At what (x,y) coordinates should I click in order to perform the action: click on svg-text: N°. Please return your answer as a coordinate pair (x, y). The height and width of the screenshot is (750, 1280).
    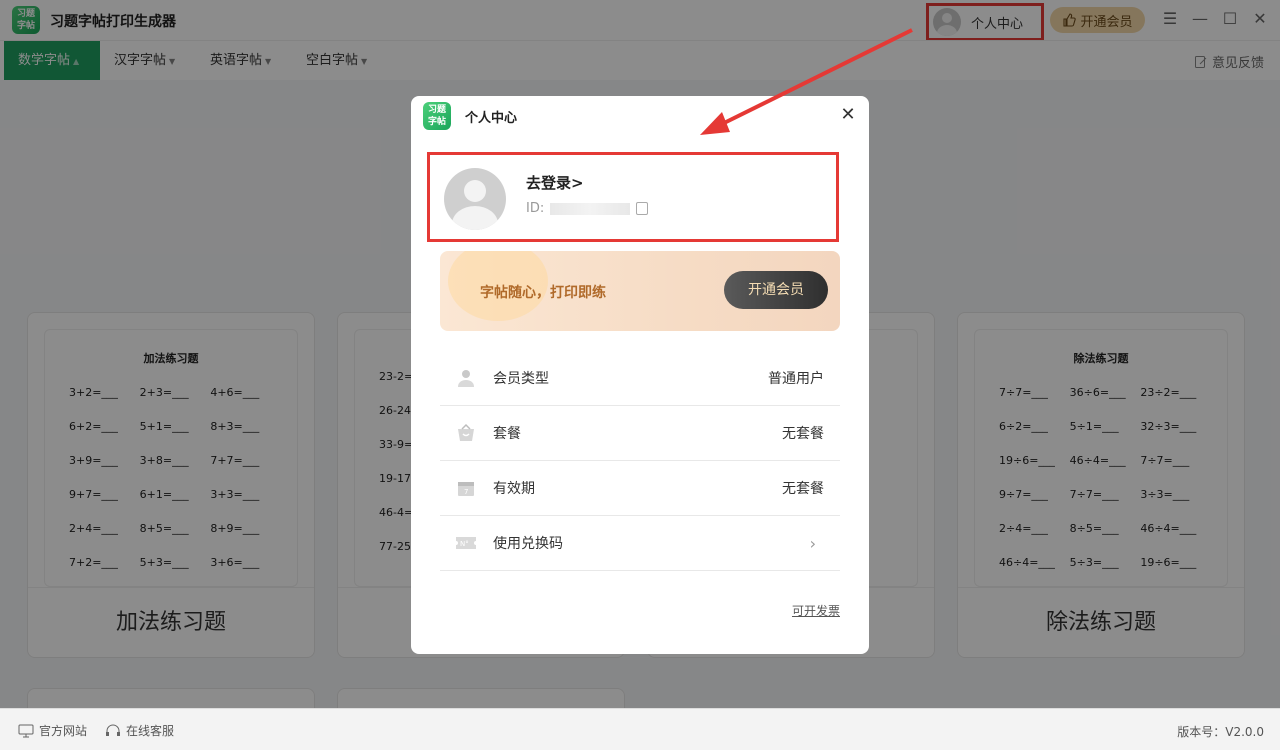
    Looking at the image, I should click on (464, 544).